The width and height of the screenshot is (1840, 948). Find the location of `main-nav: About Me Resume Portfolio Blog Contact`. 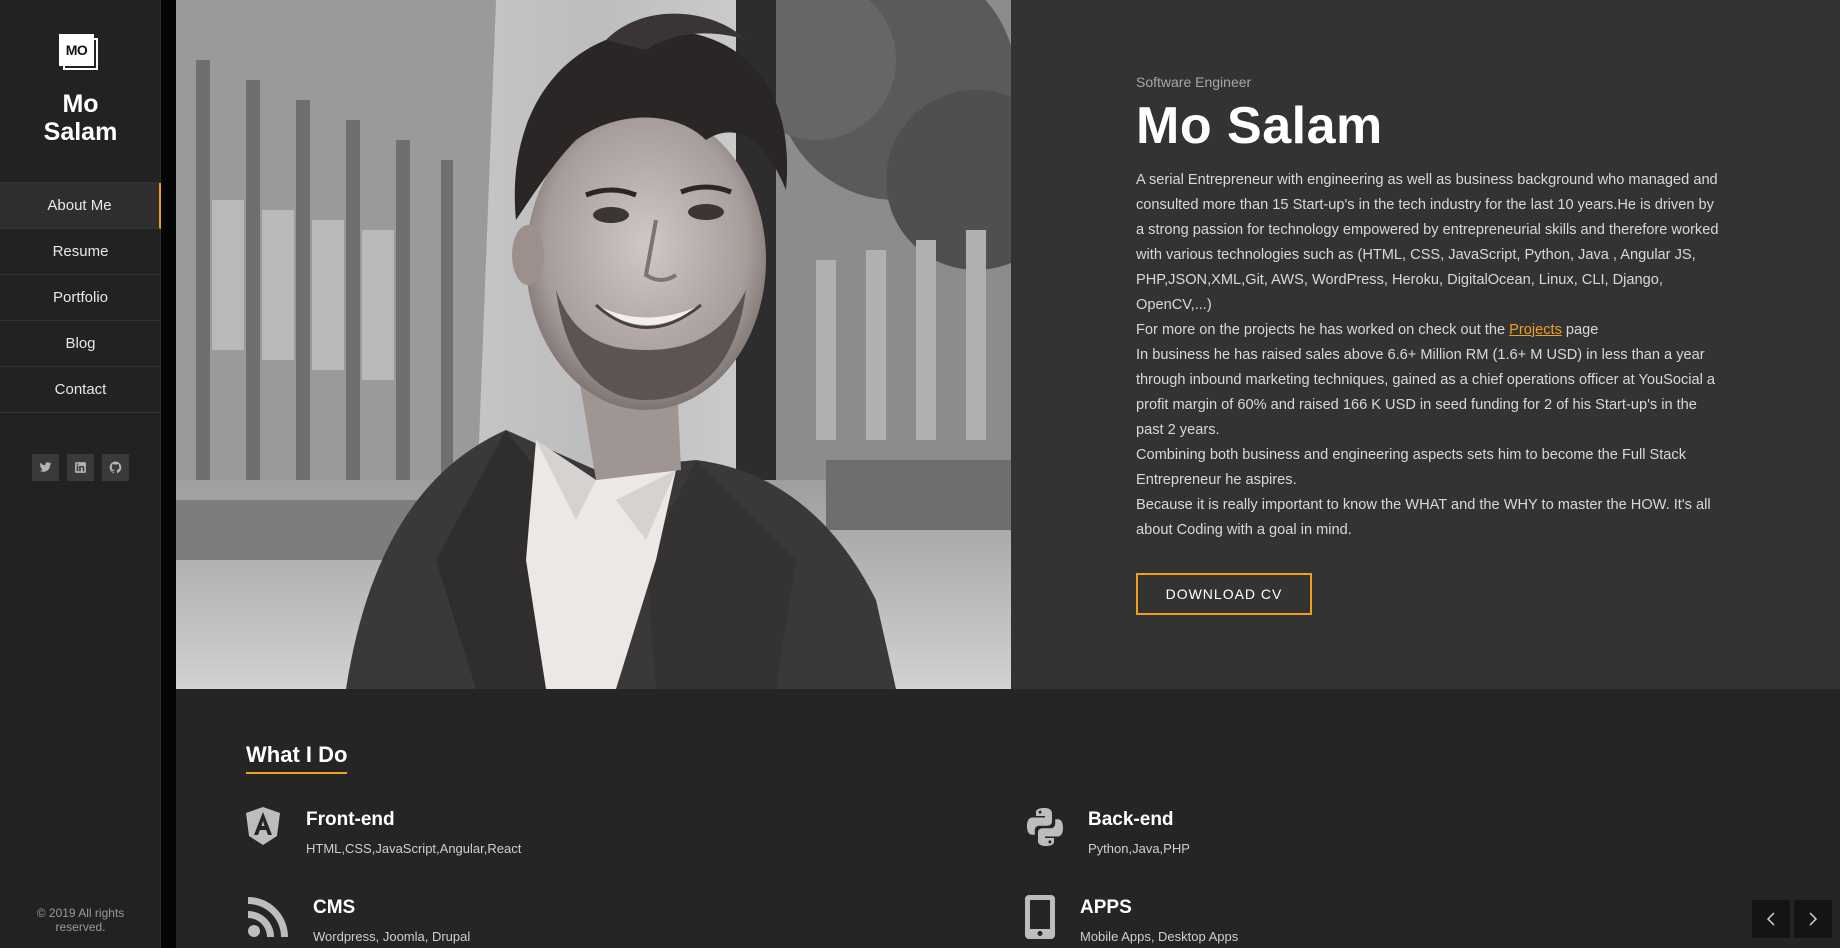

main-nav: About Me Resume Portfolio Blog Contact is located at coordinates (80, 297).